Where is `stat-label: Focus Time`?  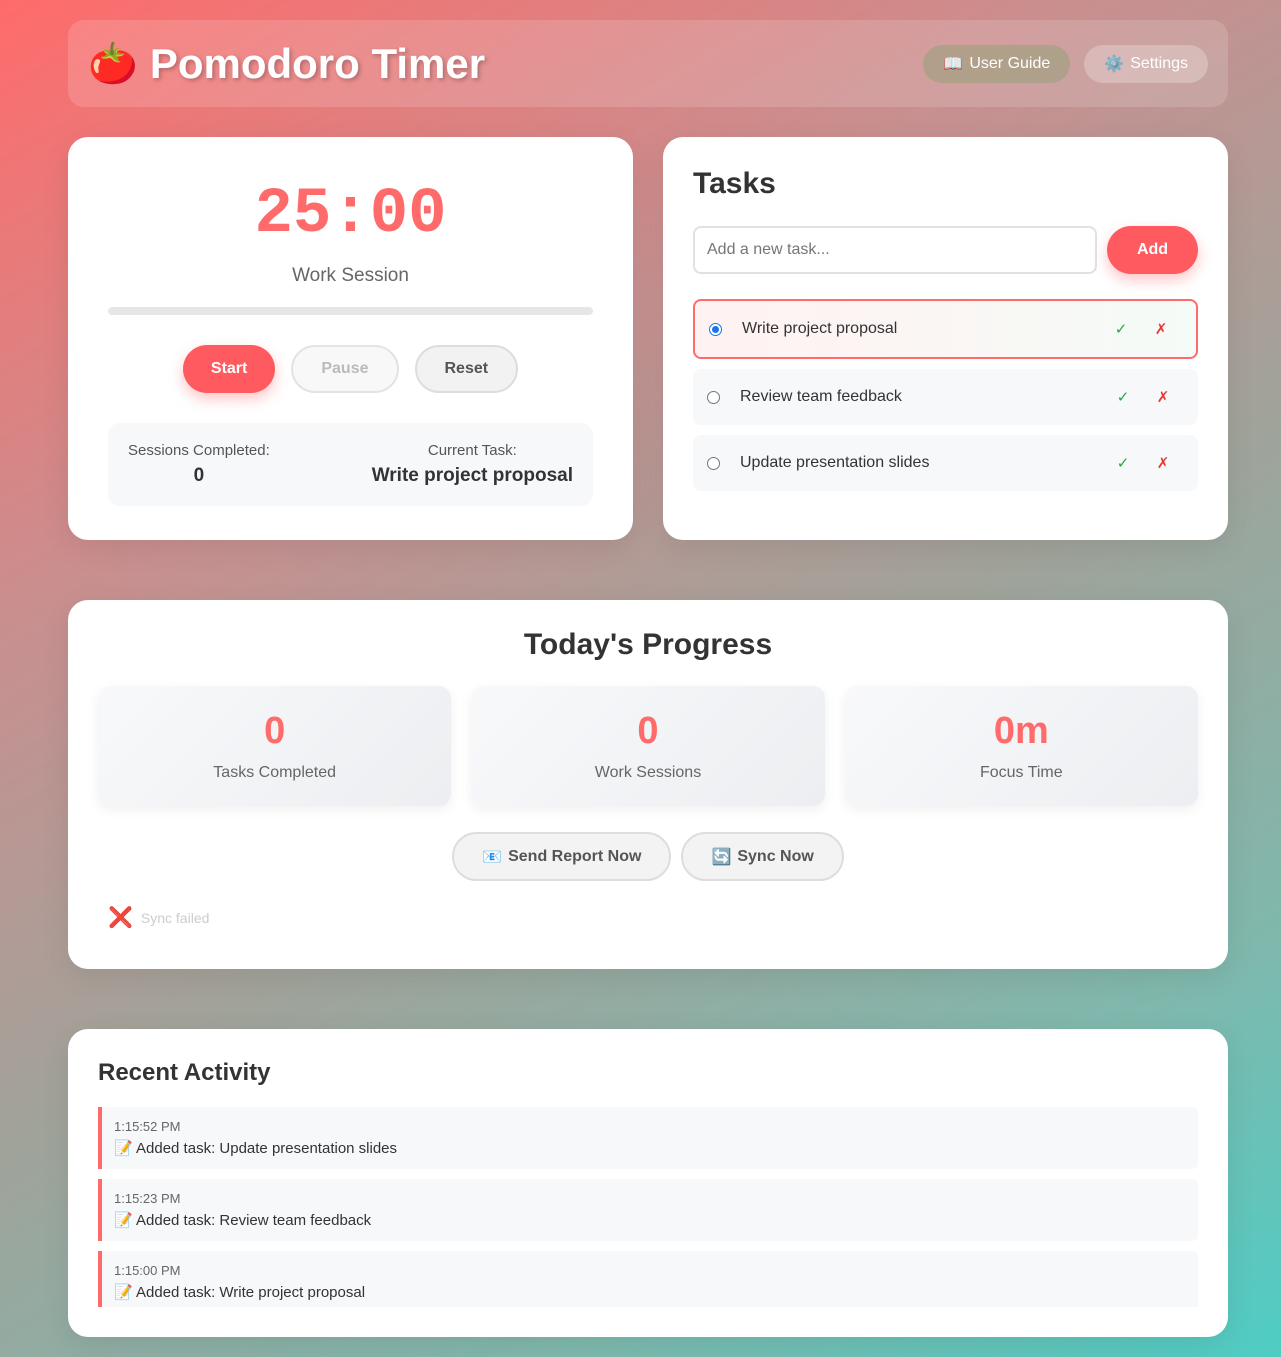
stat-label: Focus Time is located at coordinates (1021, 772).